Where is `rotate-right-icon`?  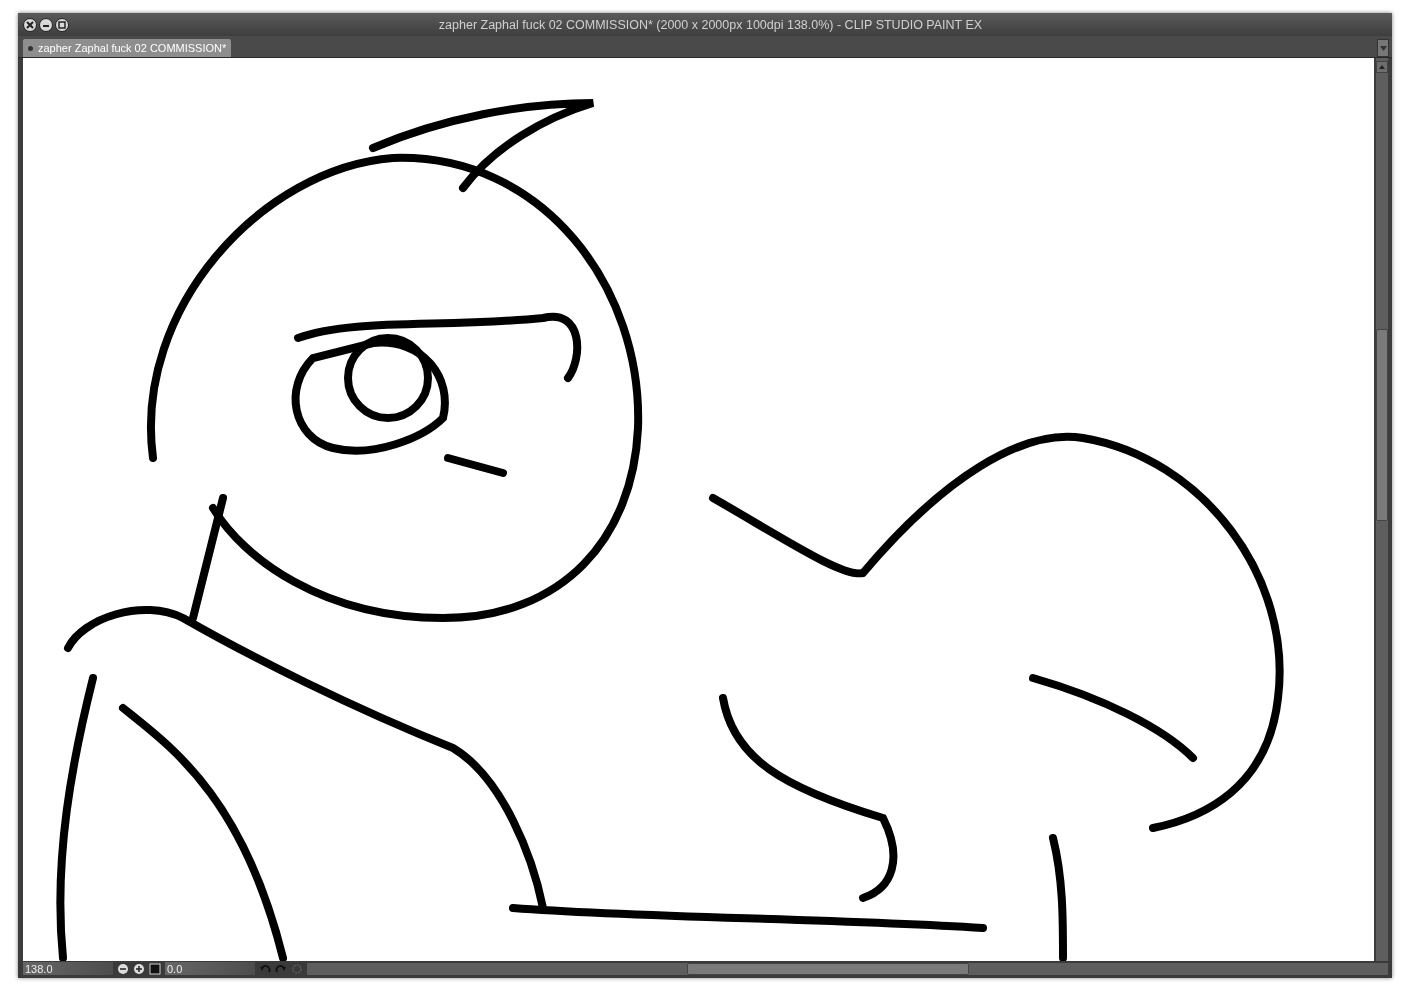 rotate-right-icon is located at coordinates (281, 968).